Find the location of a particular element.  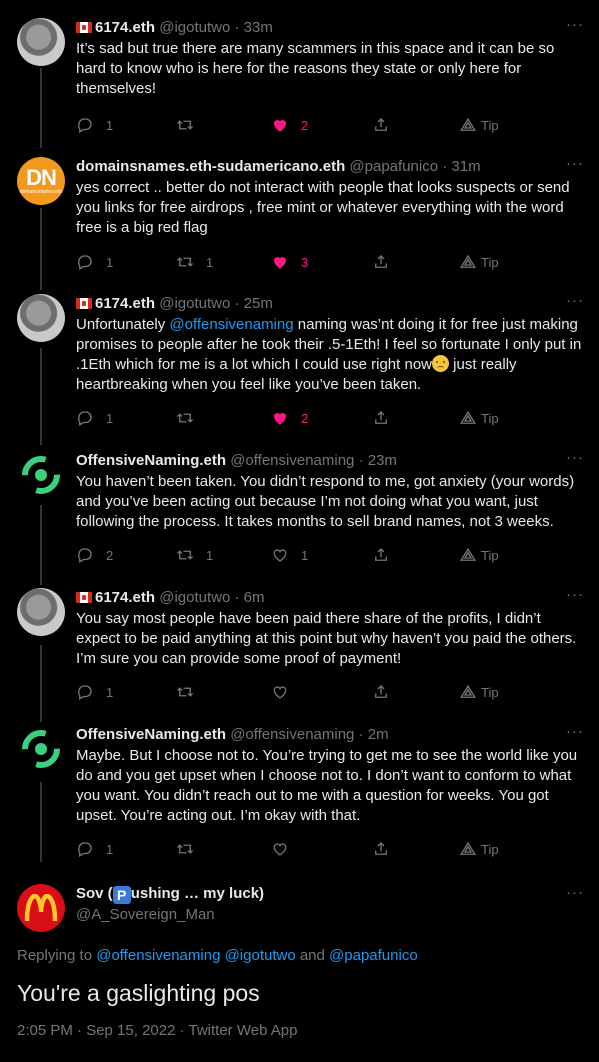

like-button: 1 is located at coordinates (289, 555).